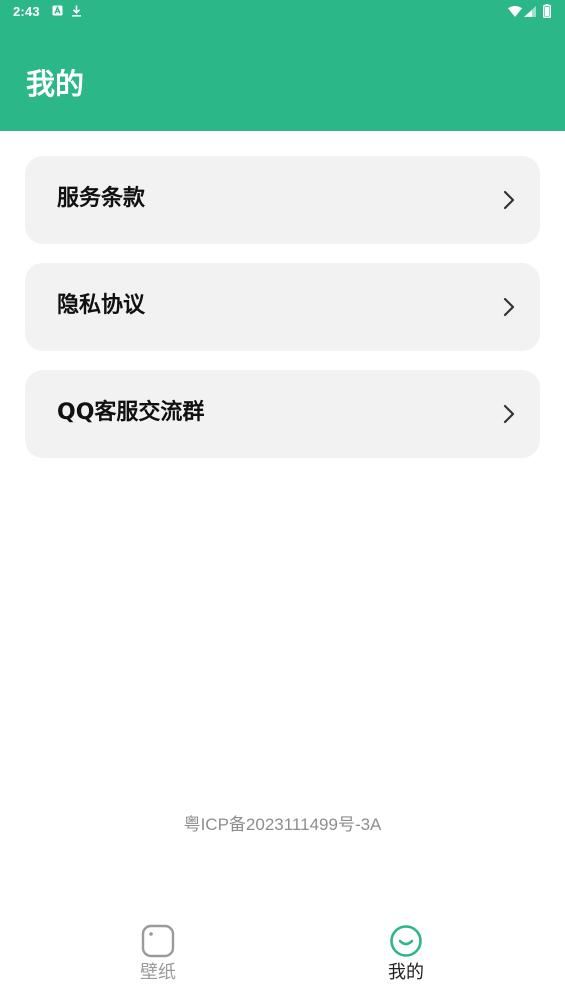  Describe the element at coordinates (547, 11) in the screenshot. I see `battery-icon` at that location.